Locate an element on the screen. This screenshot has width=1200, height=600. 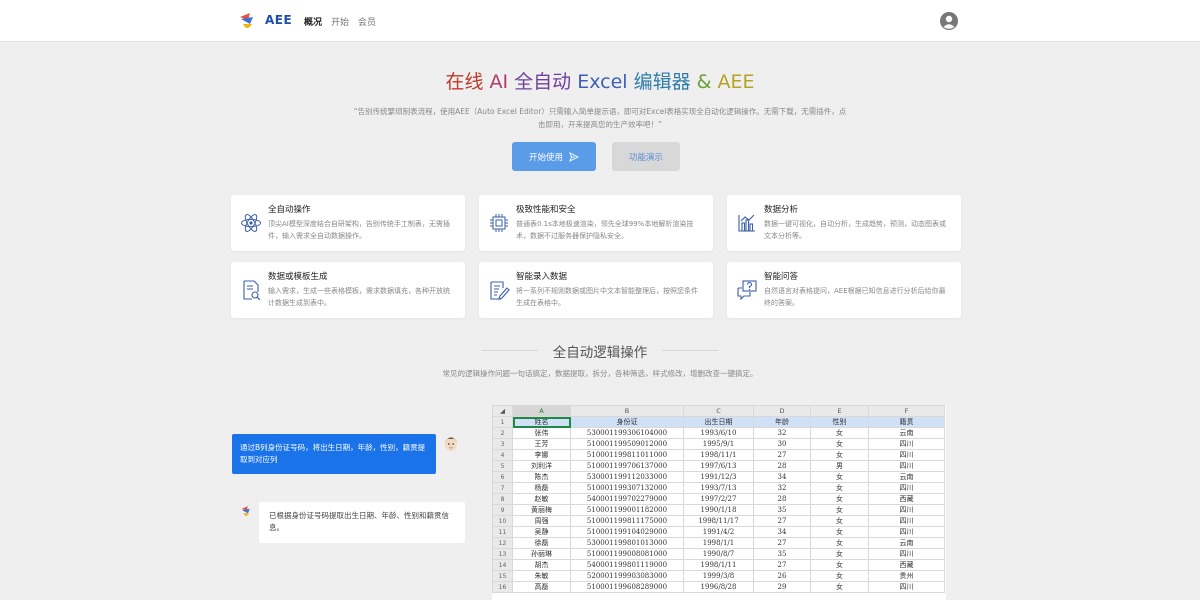
column-header: C is located at coordinates (718, 411).